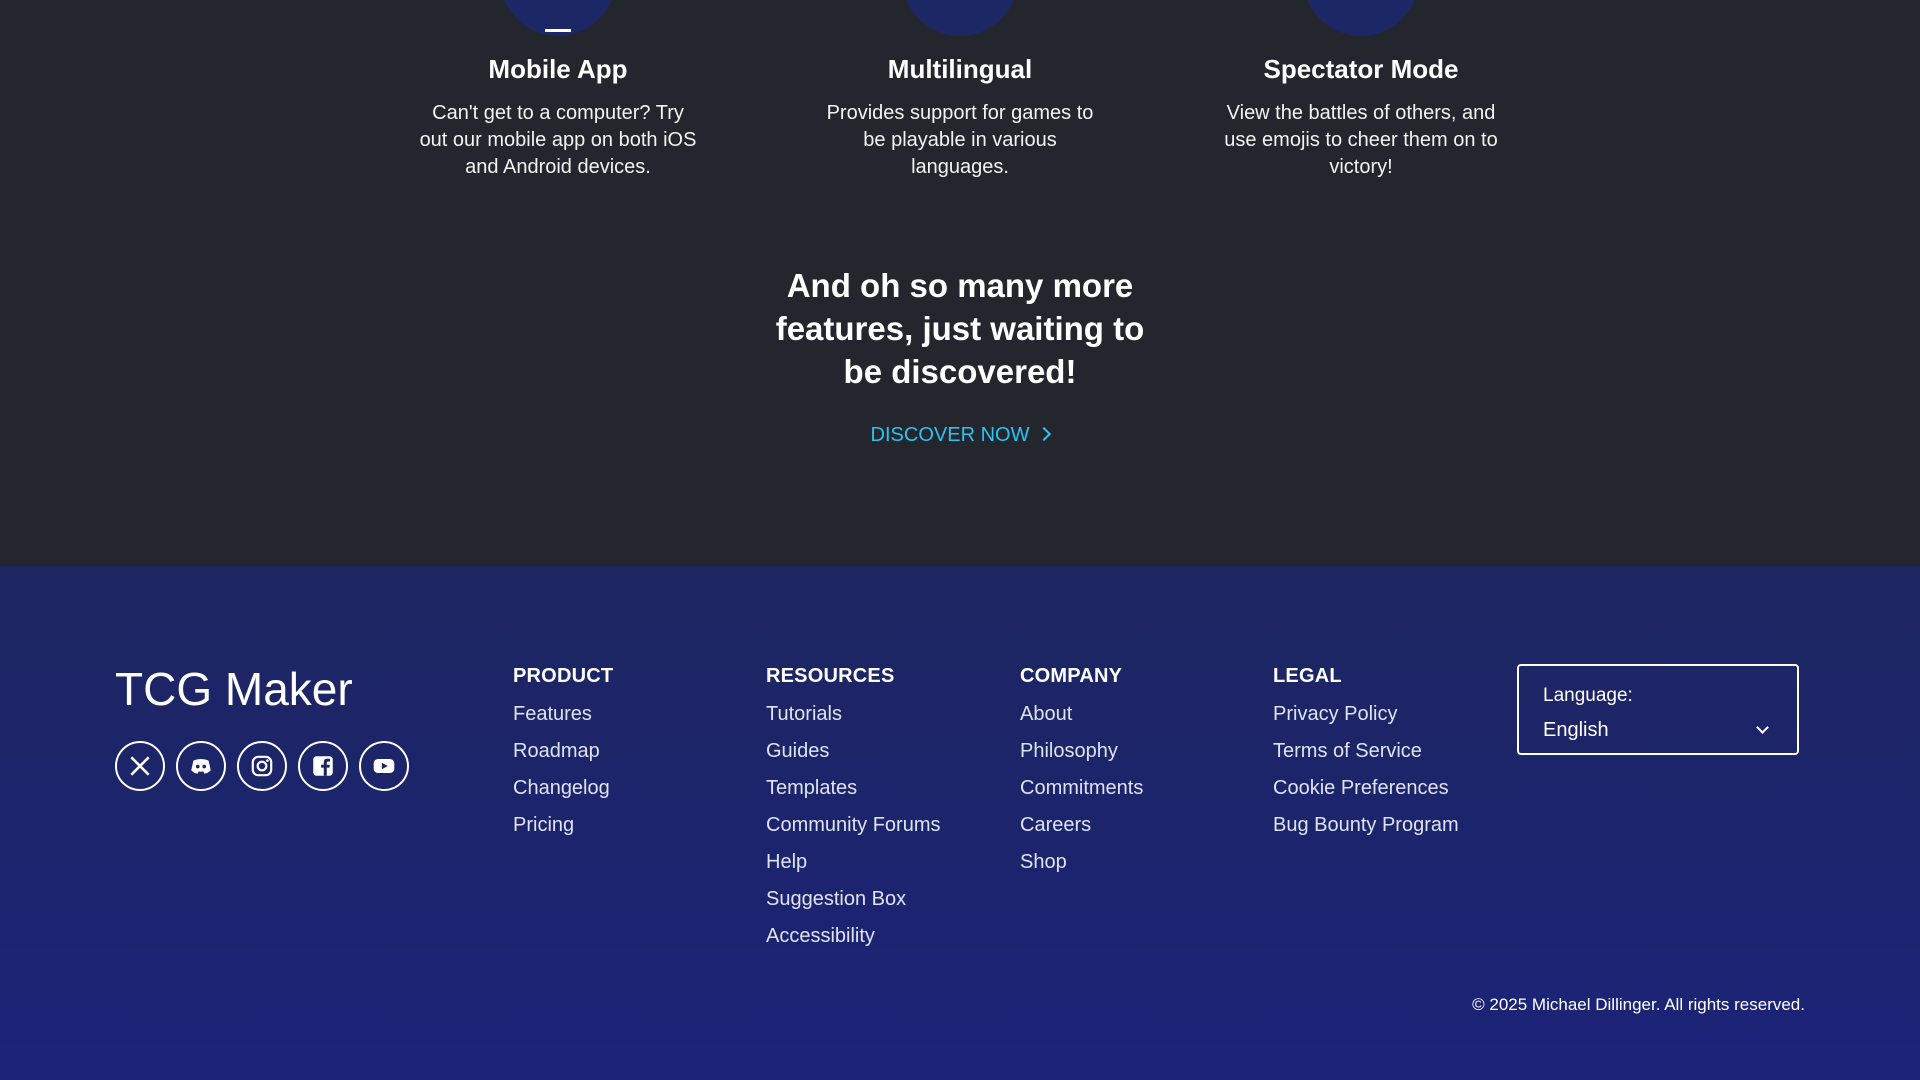  I want to click on column-heading: RESOURCES, so click(830, 676).